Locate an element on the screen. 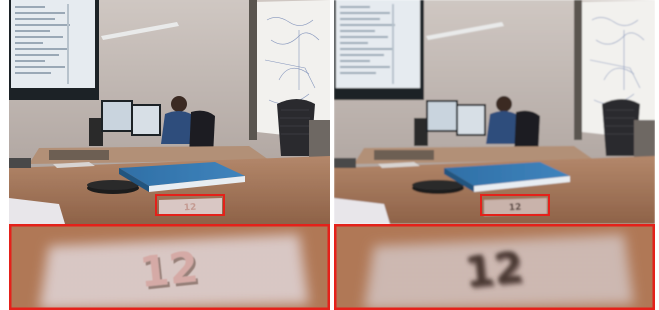 This screenshot has height=310, width=659. zoom-crop-left: 12 12 is located at coordinates (169, 267).